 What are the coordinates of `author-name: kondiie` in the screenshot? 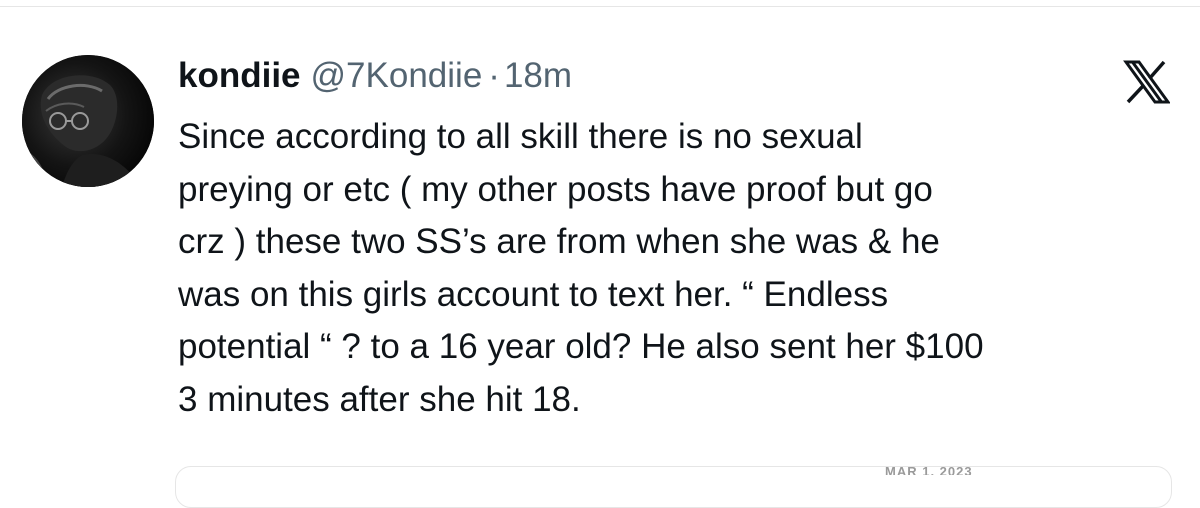 It's located at (239, 76).